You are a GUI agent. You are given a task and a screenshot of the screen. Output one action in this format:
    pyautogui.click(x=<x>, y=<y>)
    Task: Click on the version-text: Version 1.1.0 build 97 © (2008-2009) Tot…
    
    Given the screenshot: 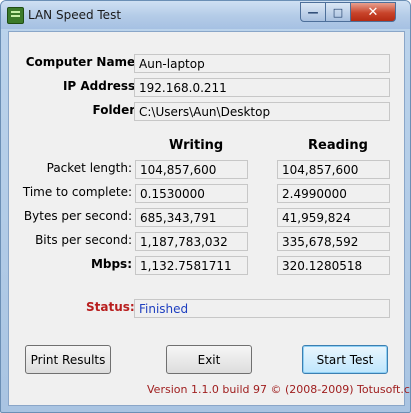 What is the action you would take?
    pyautogui.click(x=279, y=389)
    